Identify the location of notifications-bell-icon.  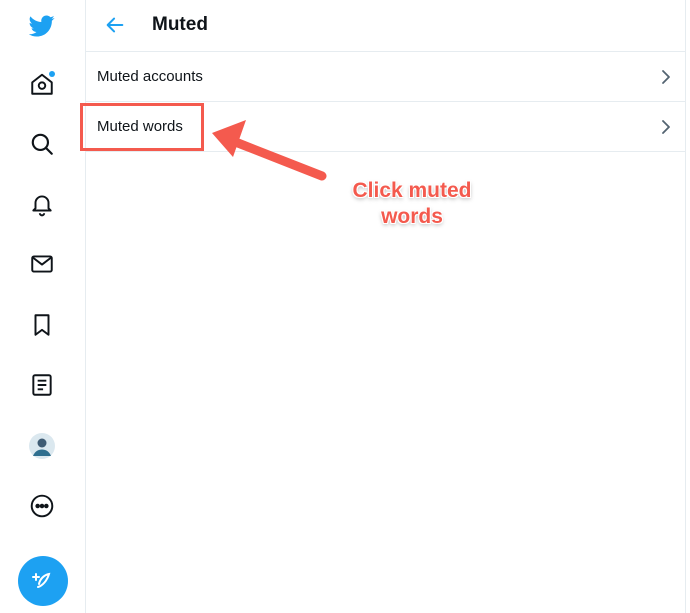
(42, 204).